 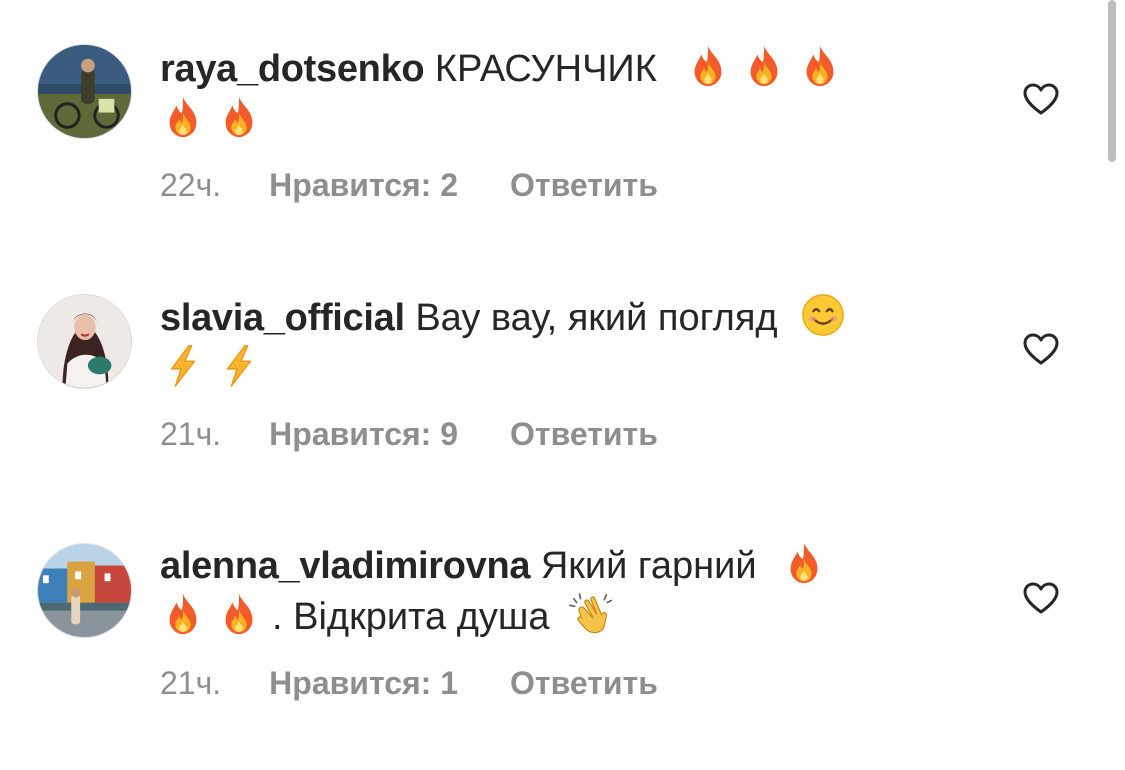 I want to click on comment-message: КРАСУНЧИК, so click(x=545, y=69).